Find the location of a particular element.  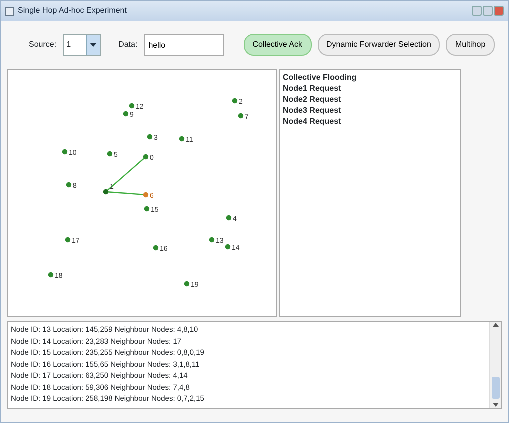

mode-button: Dynamic Forwarder Selection is located at coordinates (379, 45).